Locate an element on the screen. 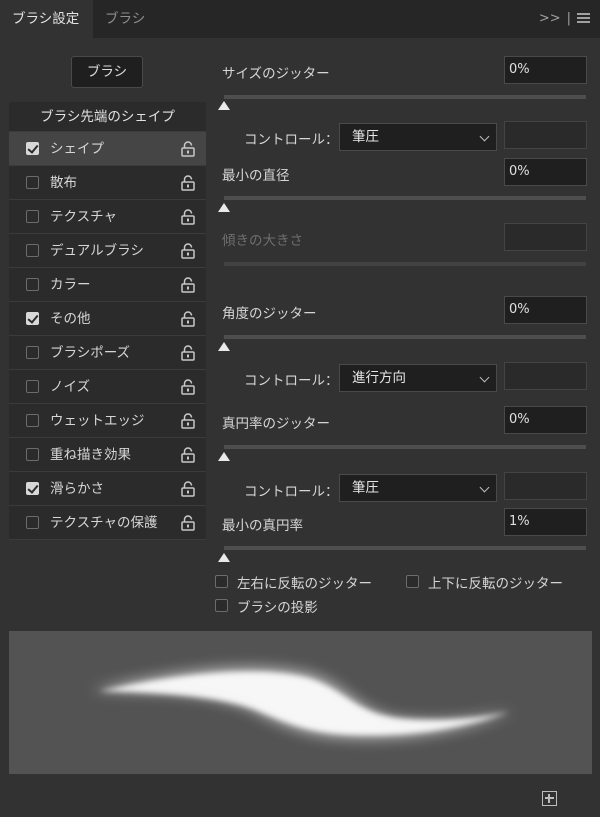 This screenshot has width=600, height=817. min-roundness-field: 1% is located at coordinates (545, 522).